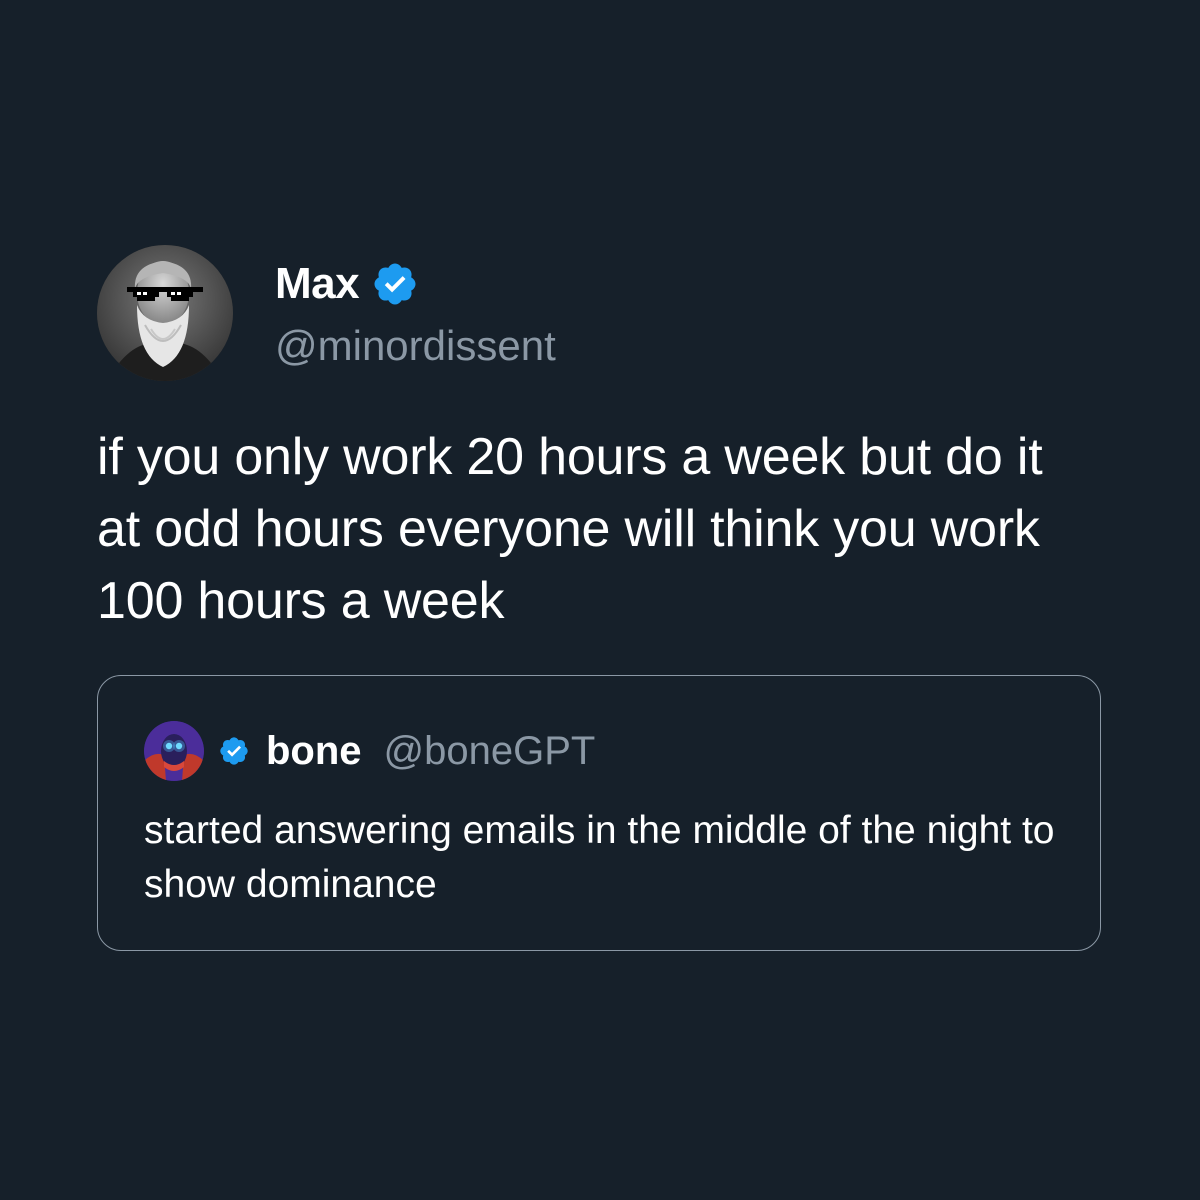  Describe the element at coordinates (317, 284) in the screenshot. I see `author-name: Max` at that location.